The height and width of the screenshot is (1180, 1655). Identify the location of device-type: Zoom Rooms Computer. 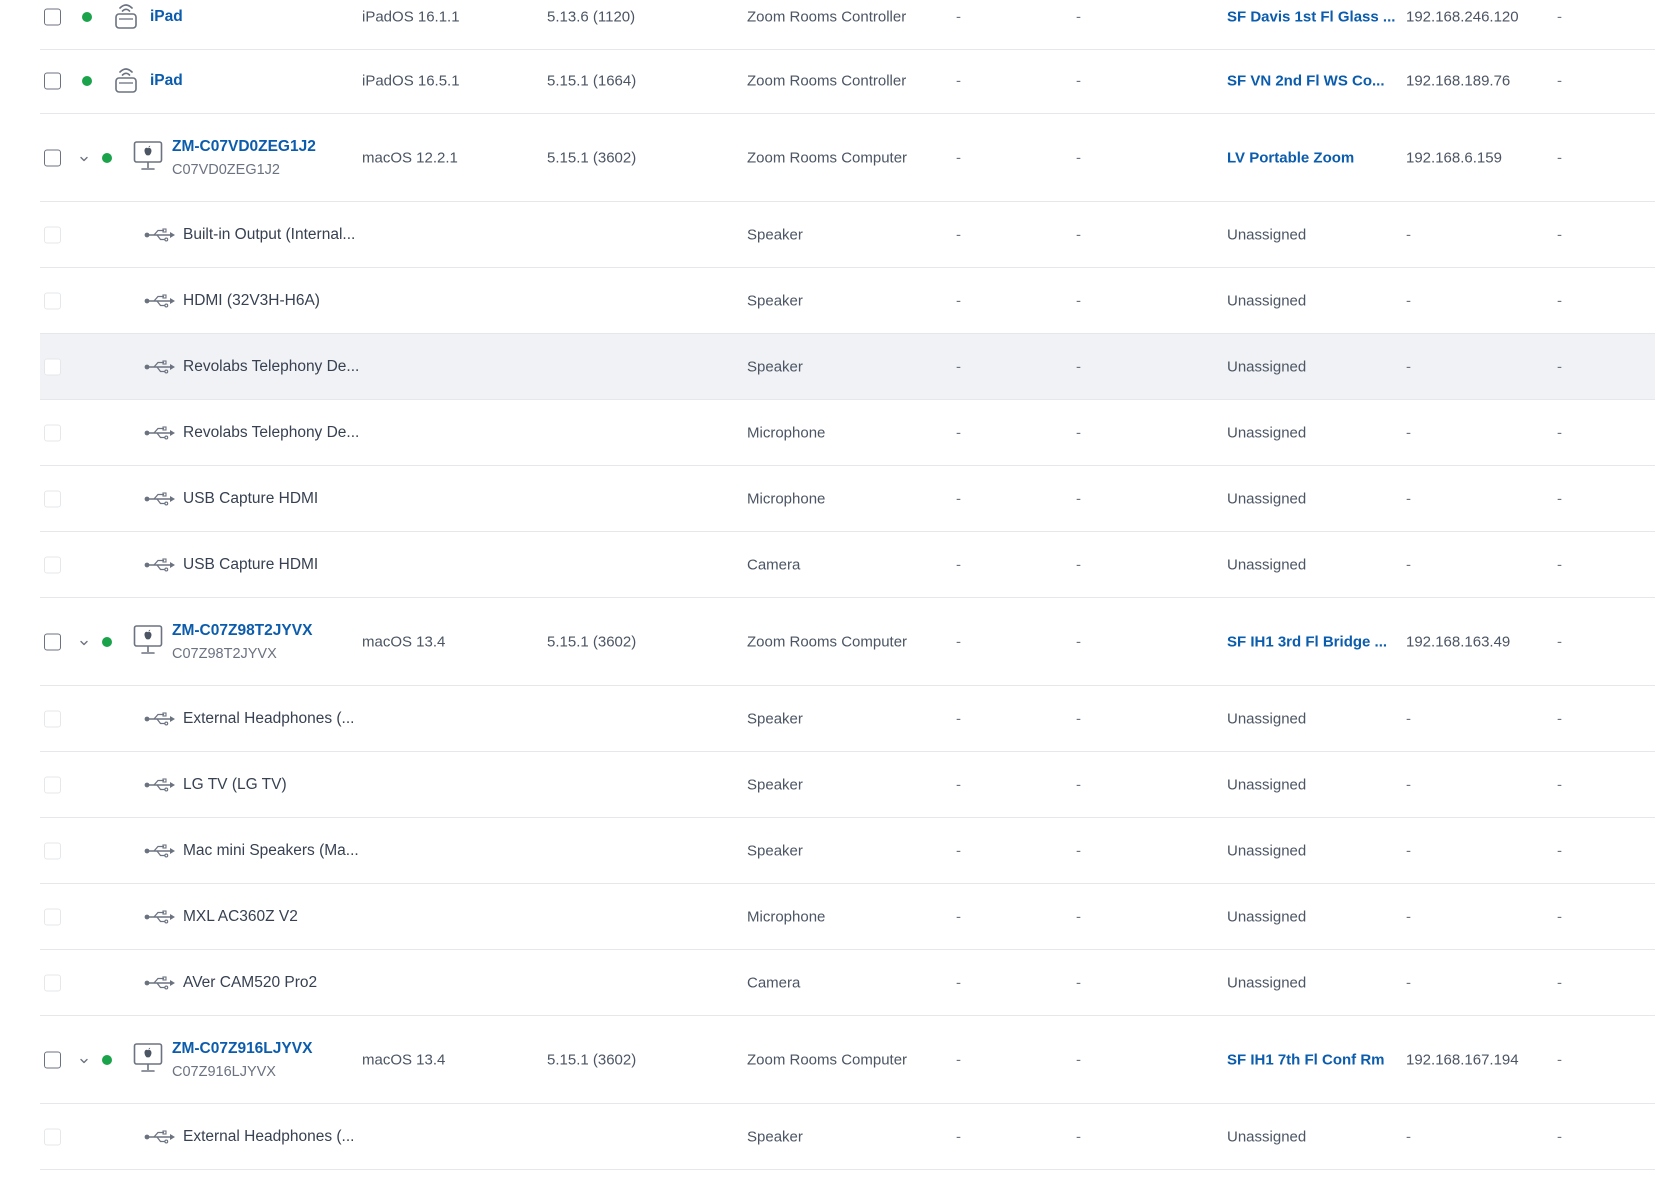
(827, 1059).